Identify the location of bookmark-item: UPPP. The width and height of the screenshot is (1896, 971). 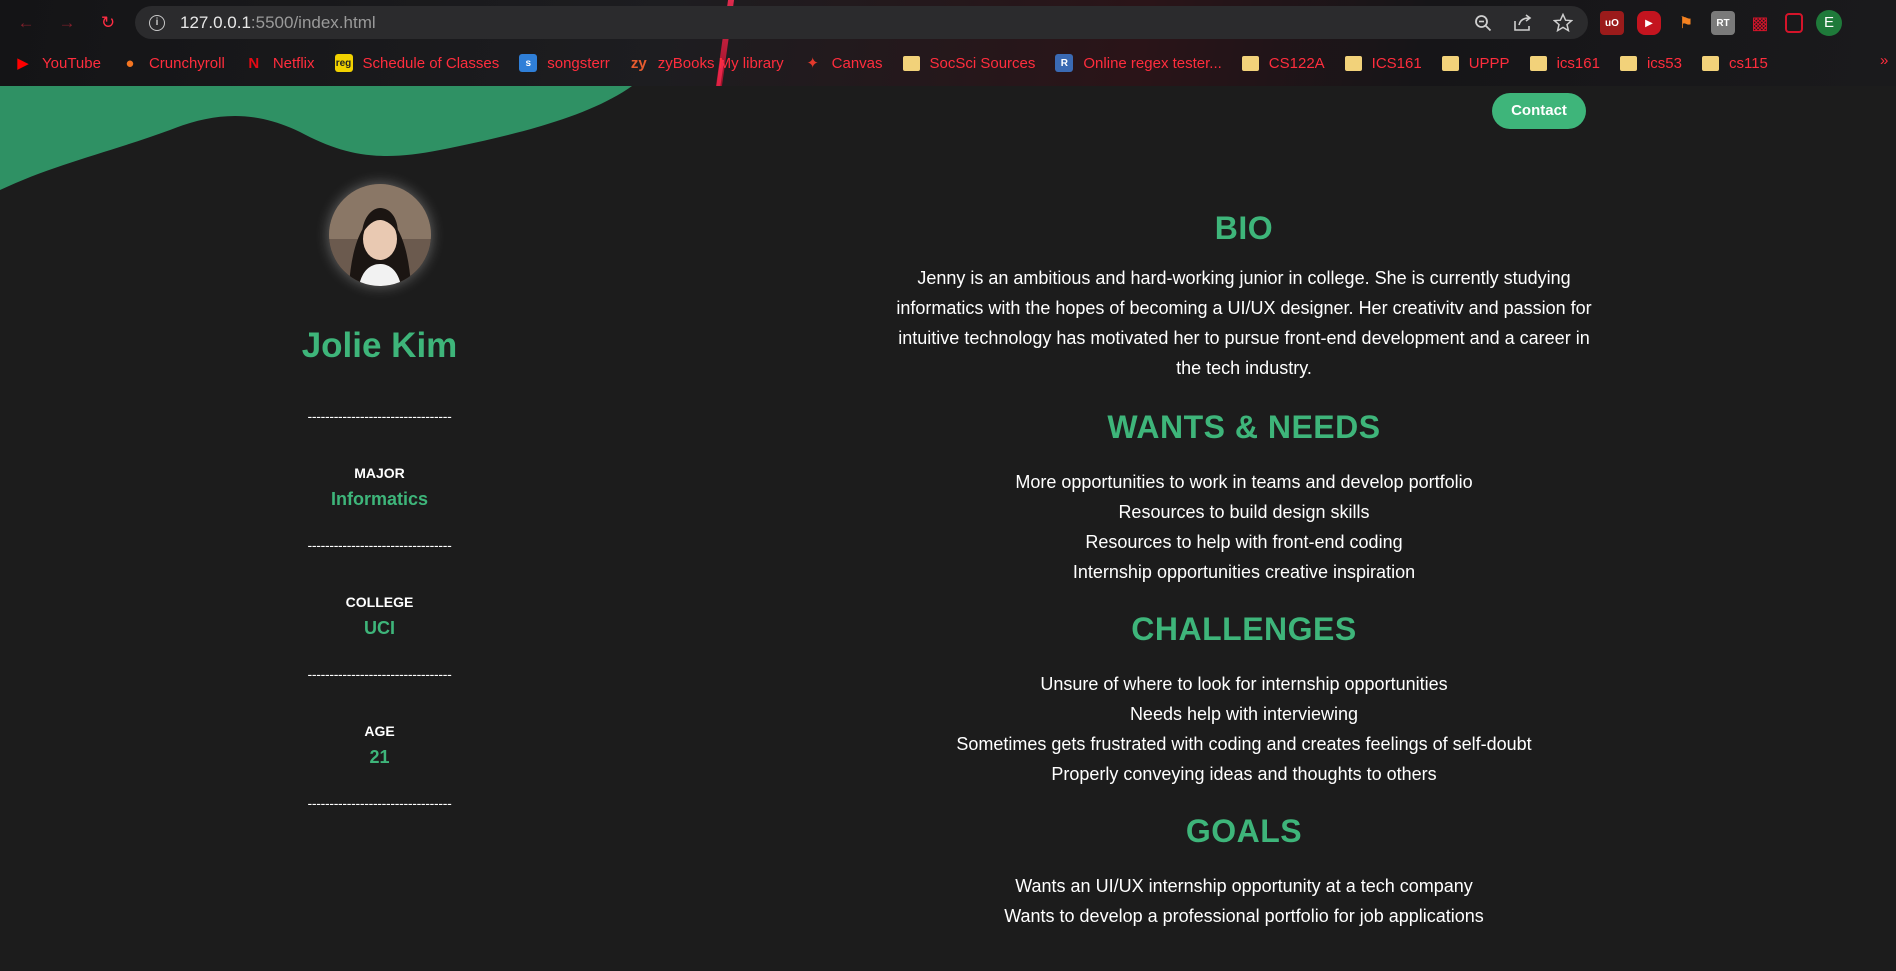
(1475, 63).